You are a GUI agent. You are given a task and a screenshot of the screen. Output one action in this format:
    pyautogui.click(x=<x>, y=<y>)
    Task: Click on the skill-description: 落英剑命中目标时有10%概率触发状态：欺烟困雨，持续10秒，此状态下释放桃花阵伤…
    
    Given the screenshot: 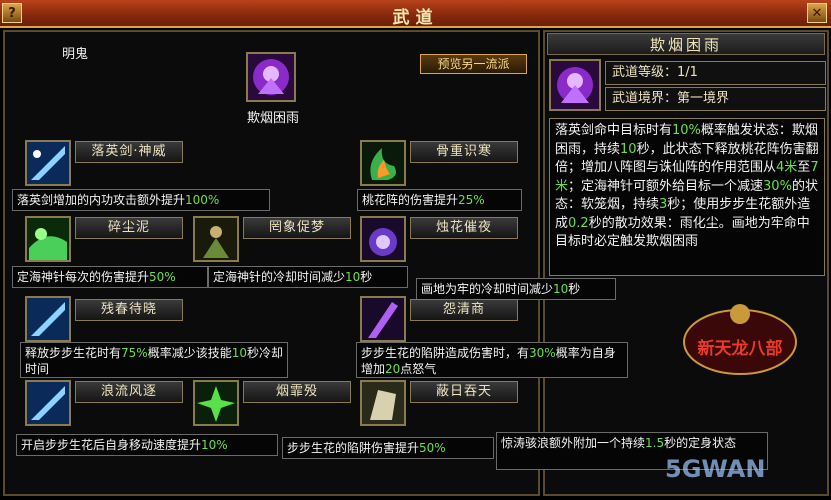 What is the action you would take?
    pyautogui.click(x=687, y=197)
    